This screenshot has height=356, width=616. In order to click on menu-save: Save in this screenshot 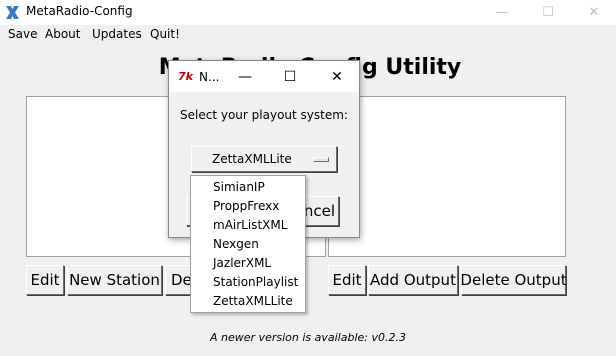, I will do `click(22, 34)`.